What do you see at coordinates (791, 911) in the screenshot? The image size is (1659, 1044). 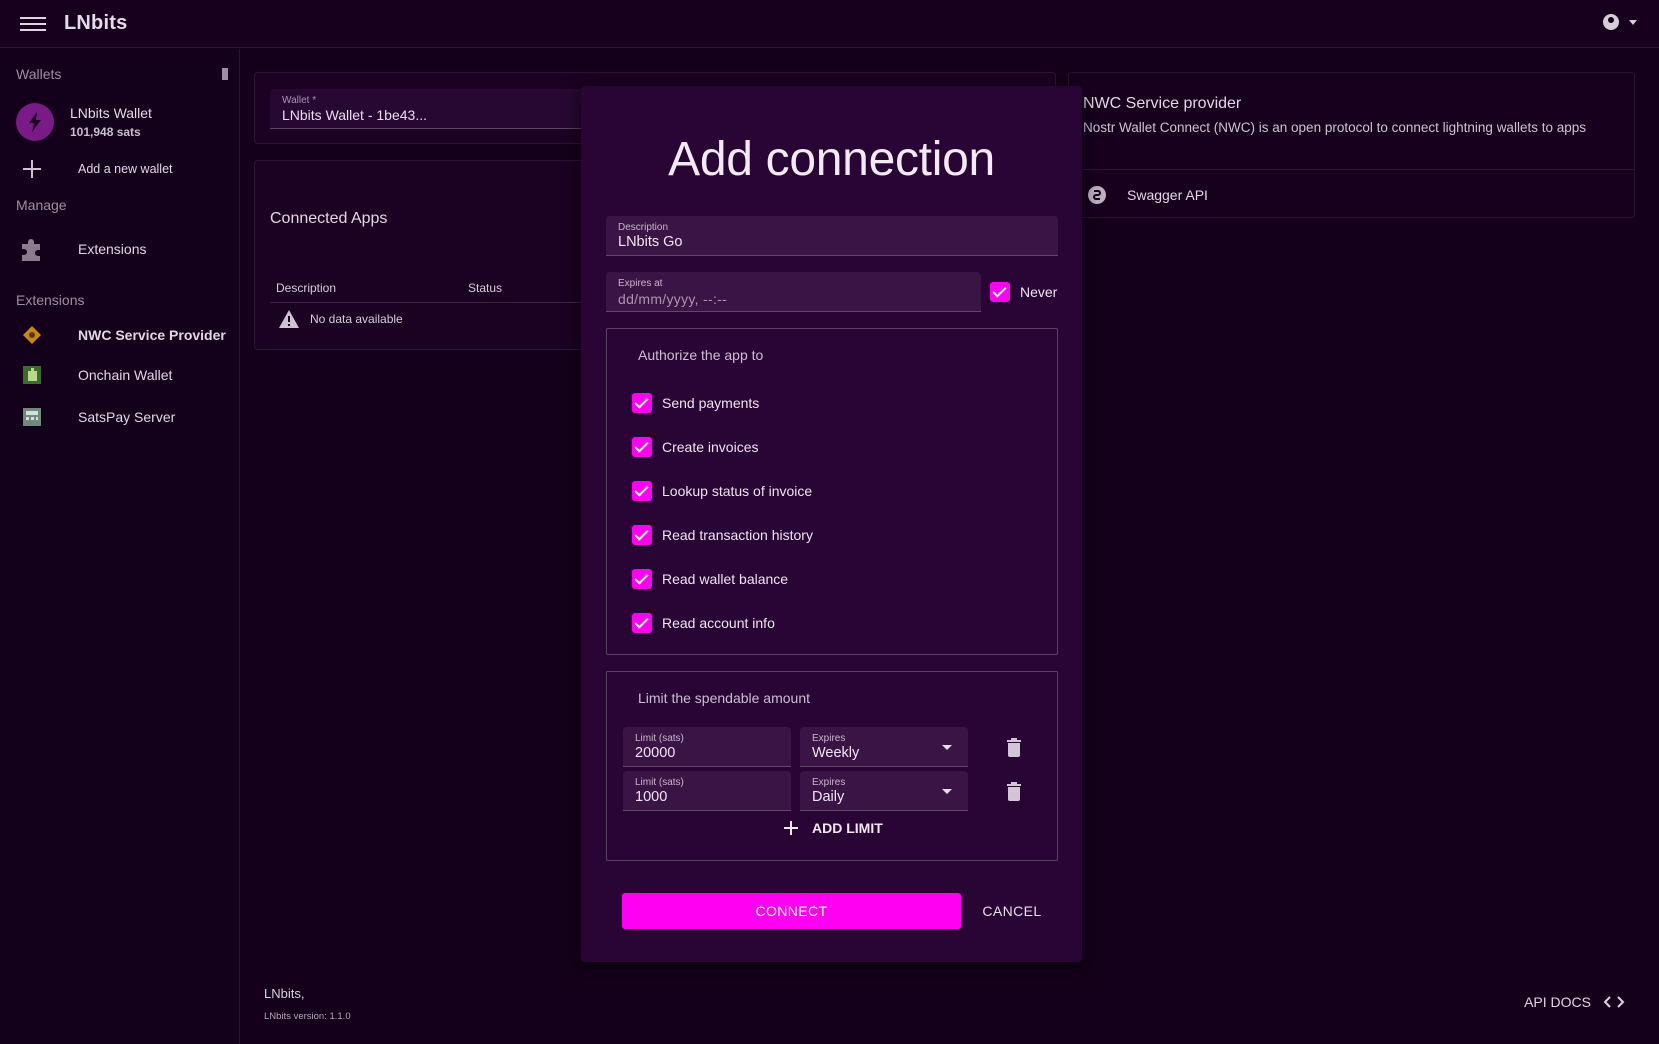 I see `connect-button: CONNECT` at bounding box center [791, 911].